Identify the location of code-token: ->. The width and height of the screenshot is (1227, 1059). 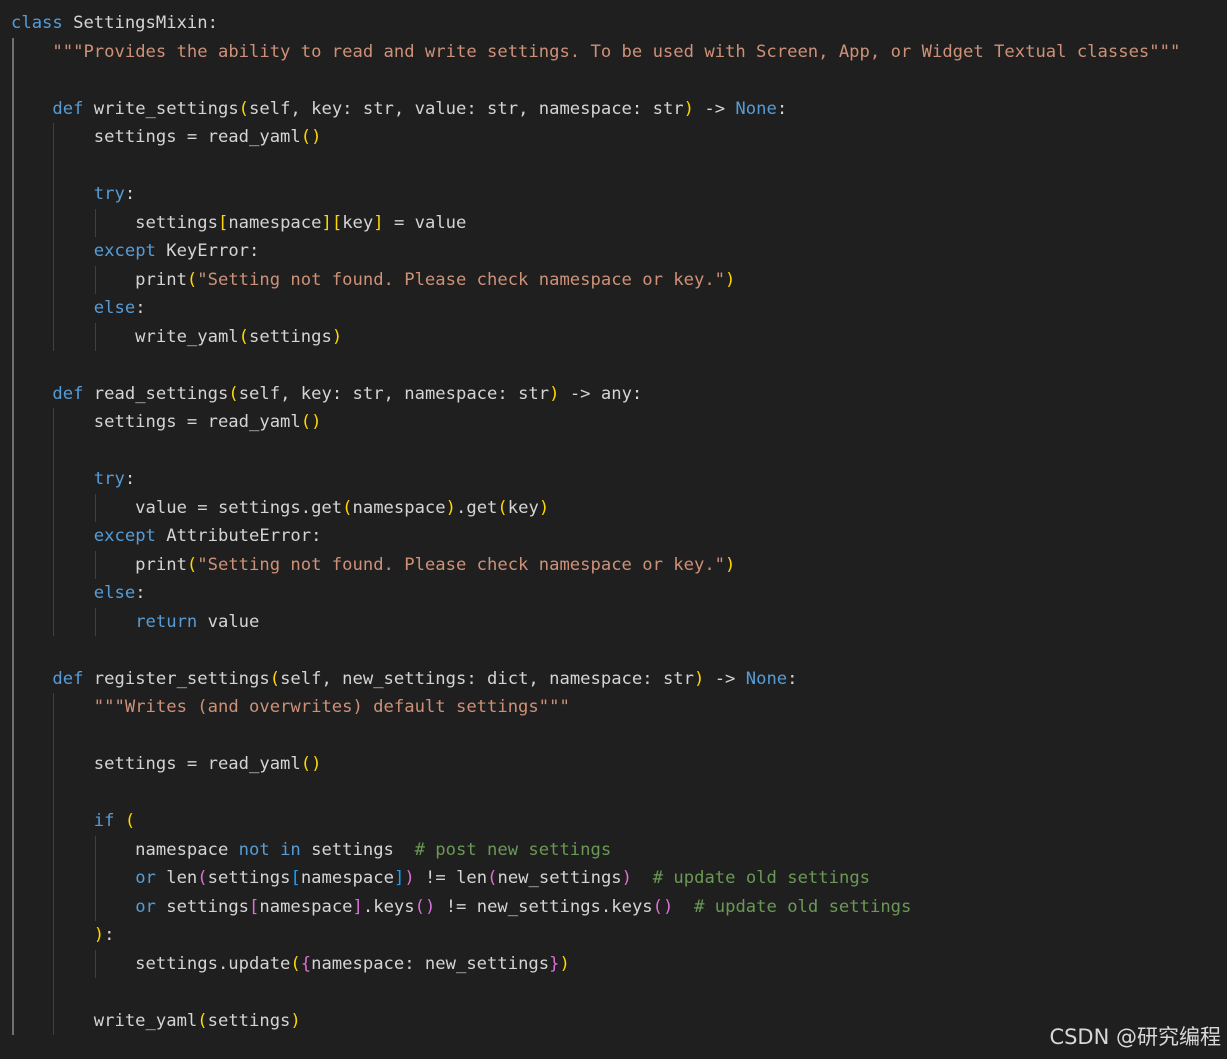
(715, 108).